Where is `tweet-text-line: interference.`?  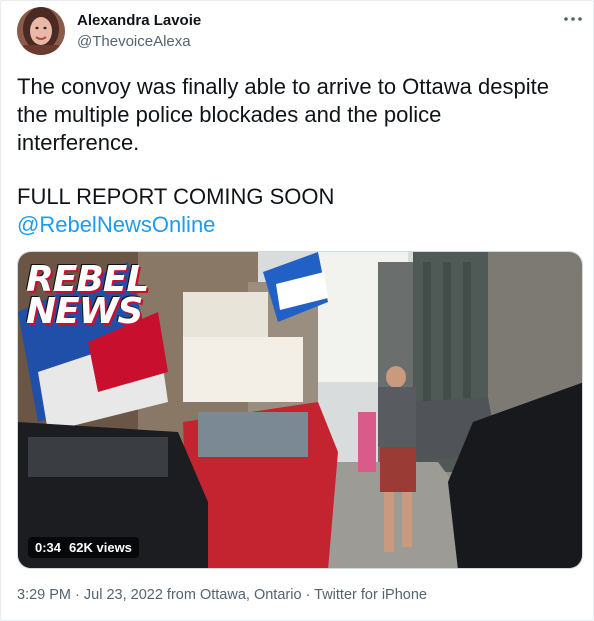
tweet-text-line: interference. is located at coordinates (78, 142).